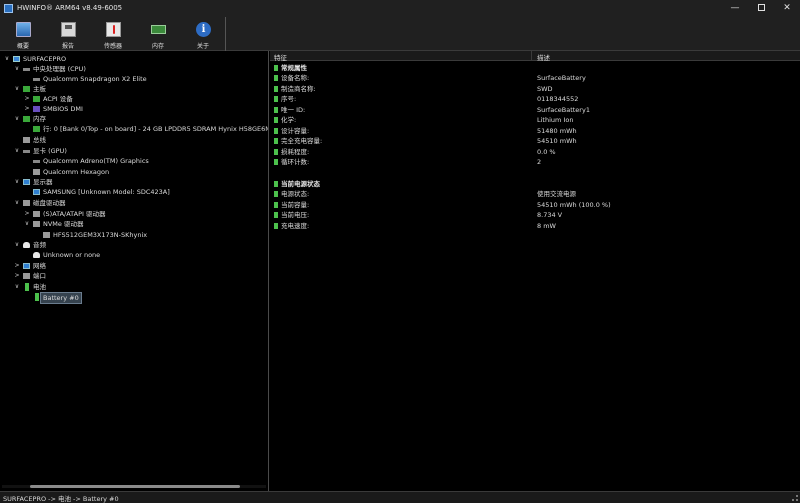 This screenshot has height=503, width=800. What do you see at coordinates (535, 205) in the screenshot?
I see `table-row: 当前容量: 54510 mWh (100.0 %)` at bounding box center [535, 205].